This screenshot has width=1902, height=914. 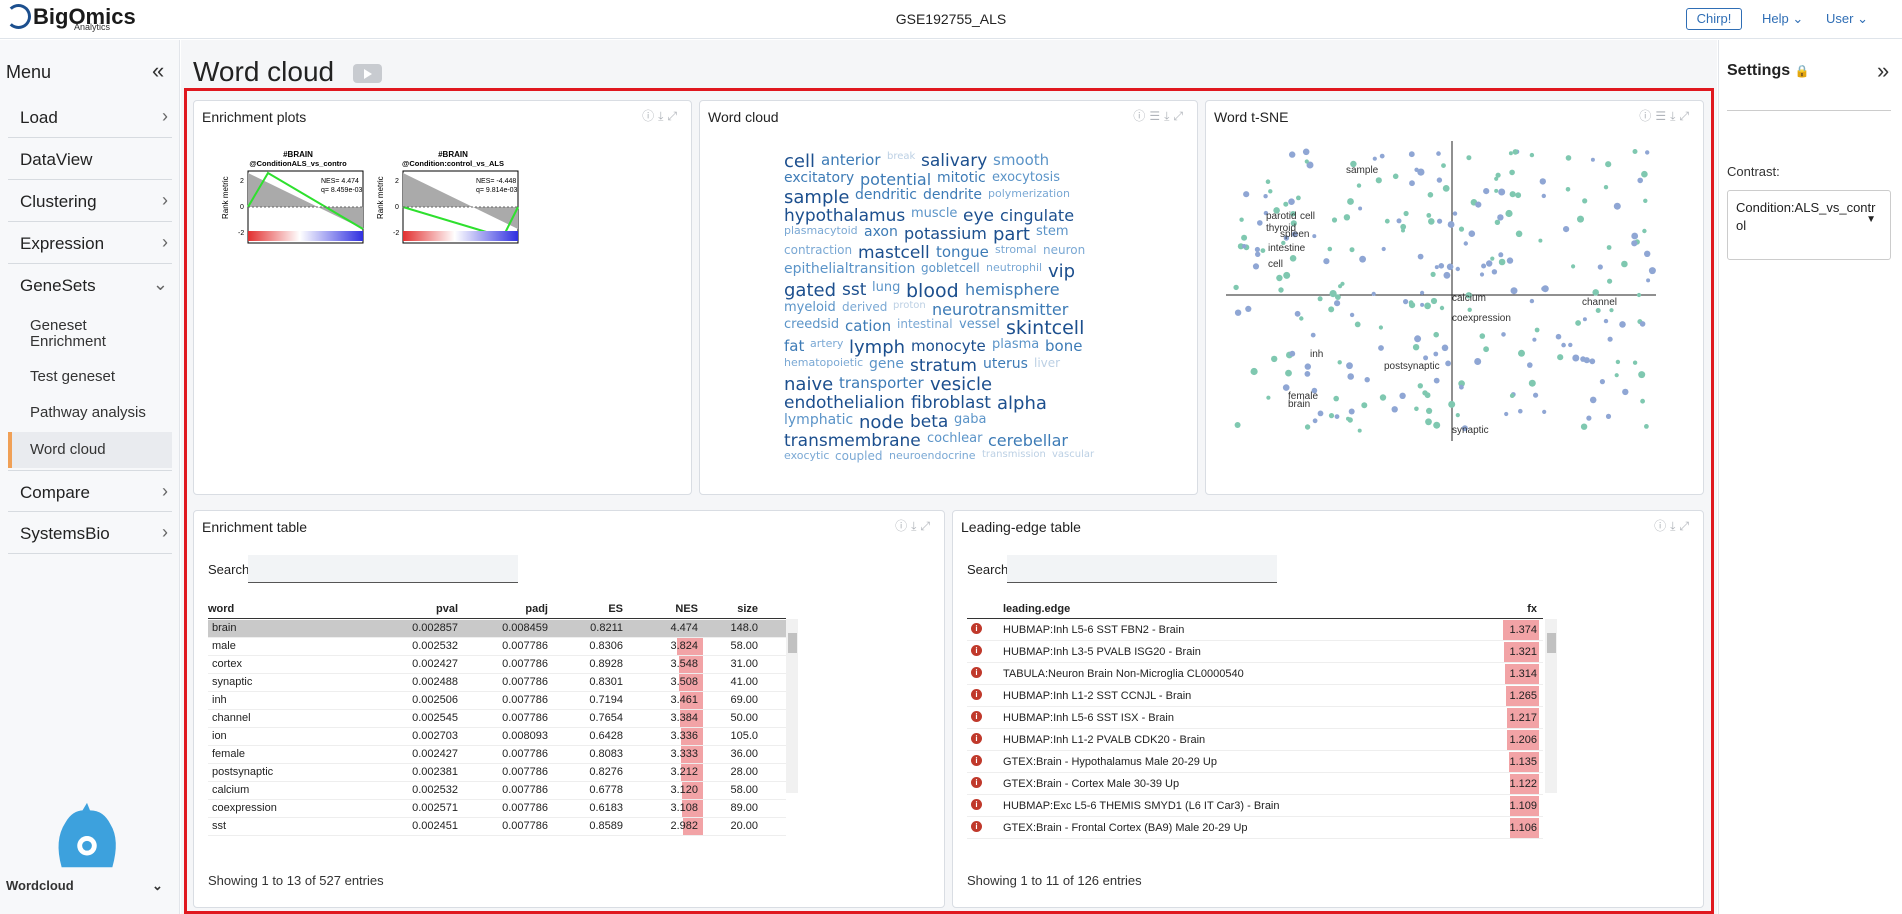 What do you see at coordinates (1255, 784) in the screenshot?
I see `table-row: i GTEX:Brain - Cortex Male 30-39 Up 1.122` at bounding box center [1255, 784].